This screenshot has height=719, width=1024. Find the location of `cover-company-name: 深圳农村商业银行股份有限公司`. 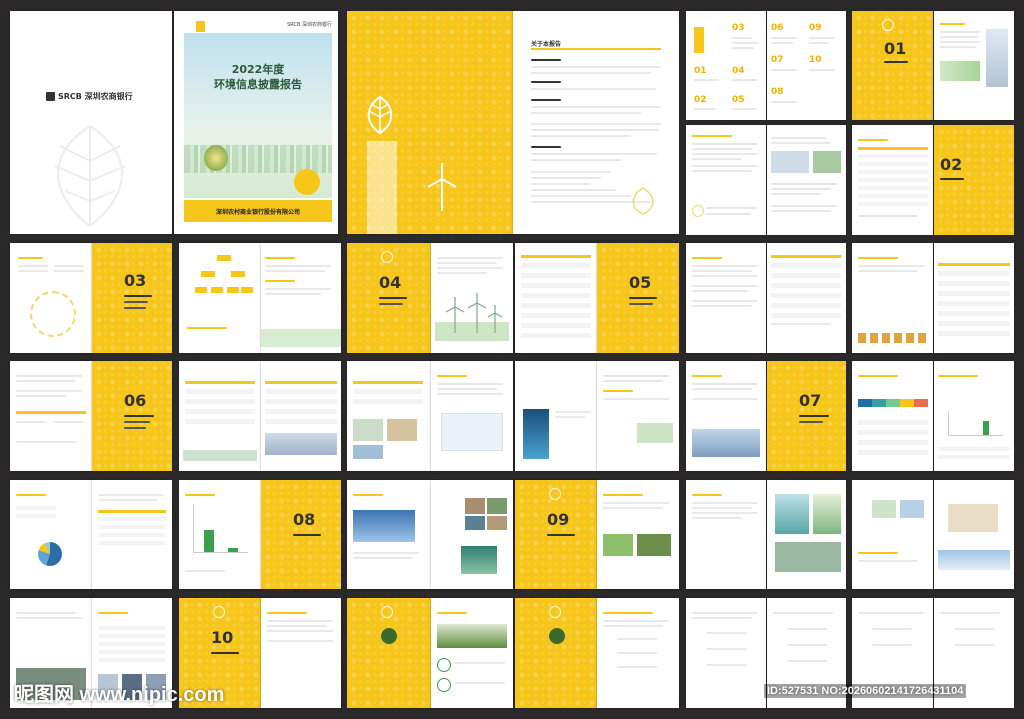

cover-company-name: 深圳农村商业银行股份有限公司 is located at coordinates (257, 212).